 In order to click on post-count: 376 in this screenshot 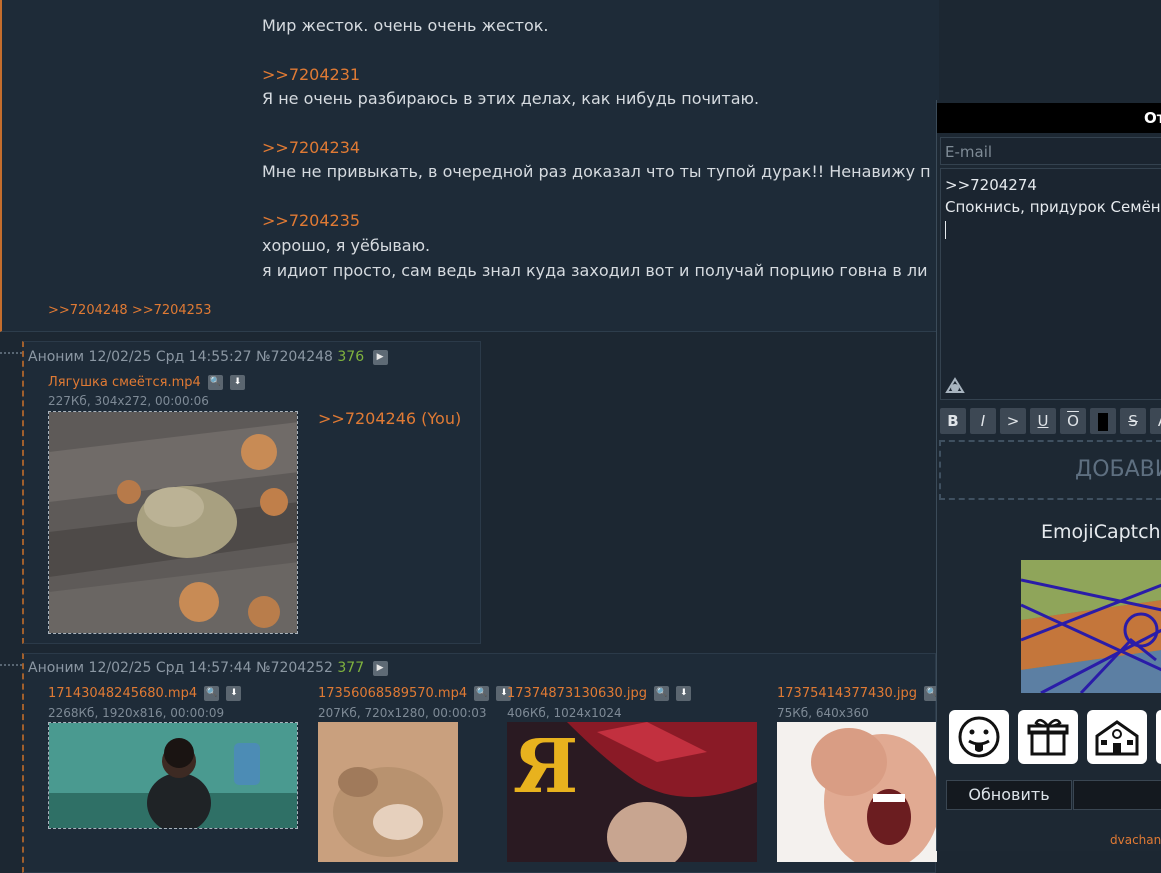, I will do `click(351, 357)`.